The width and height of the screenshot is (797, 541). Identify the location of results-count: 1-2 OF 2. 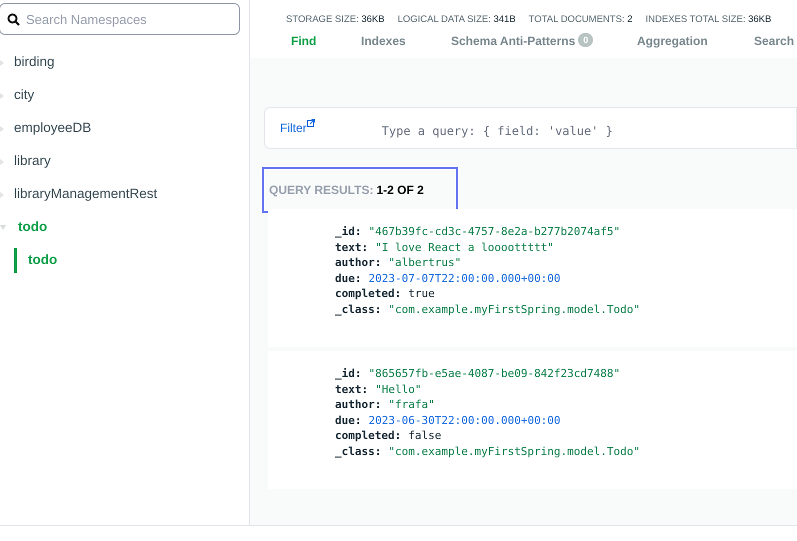
(400, 190).